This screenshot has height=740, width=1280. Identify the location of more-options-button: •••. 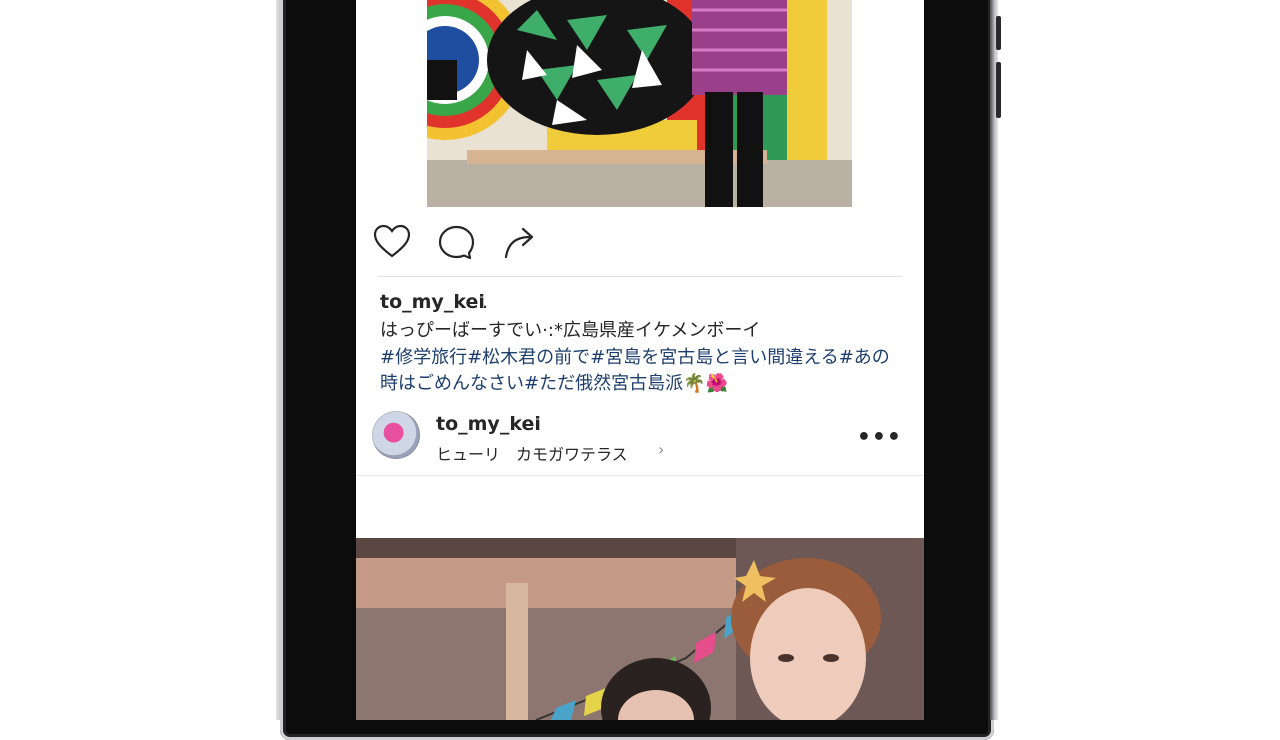
(879, 437).